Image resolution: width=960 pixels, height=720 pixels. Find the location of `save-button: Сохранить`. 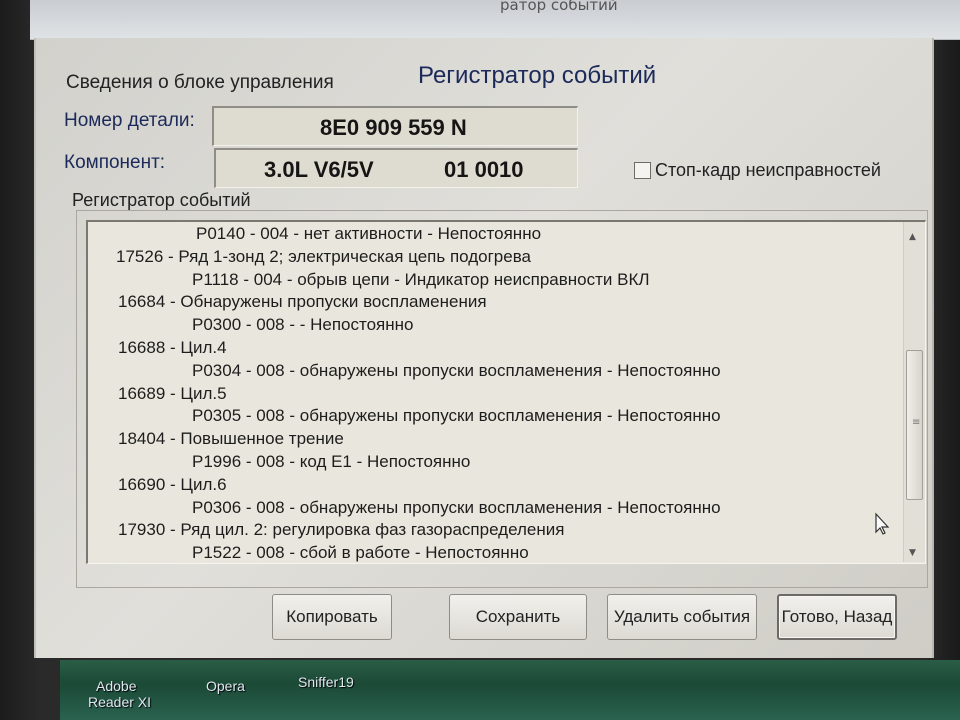

save-button: Сохранить is located at coordinates (518, 617).